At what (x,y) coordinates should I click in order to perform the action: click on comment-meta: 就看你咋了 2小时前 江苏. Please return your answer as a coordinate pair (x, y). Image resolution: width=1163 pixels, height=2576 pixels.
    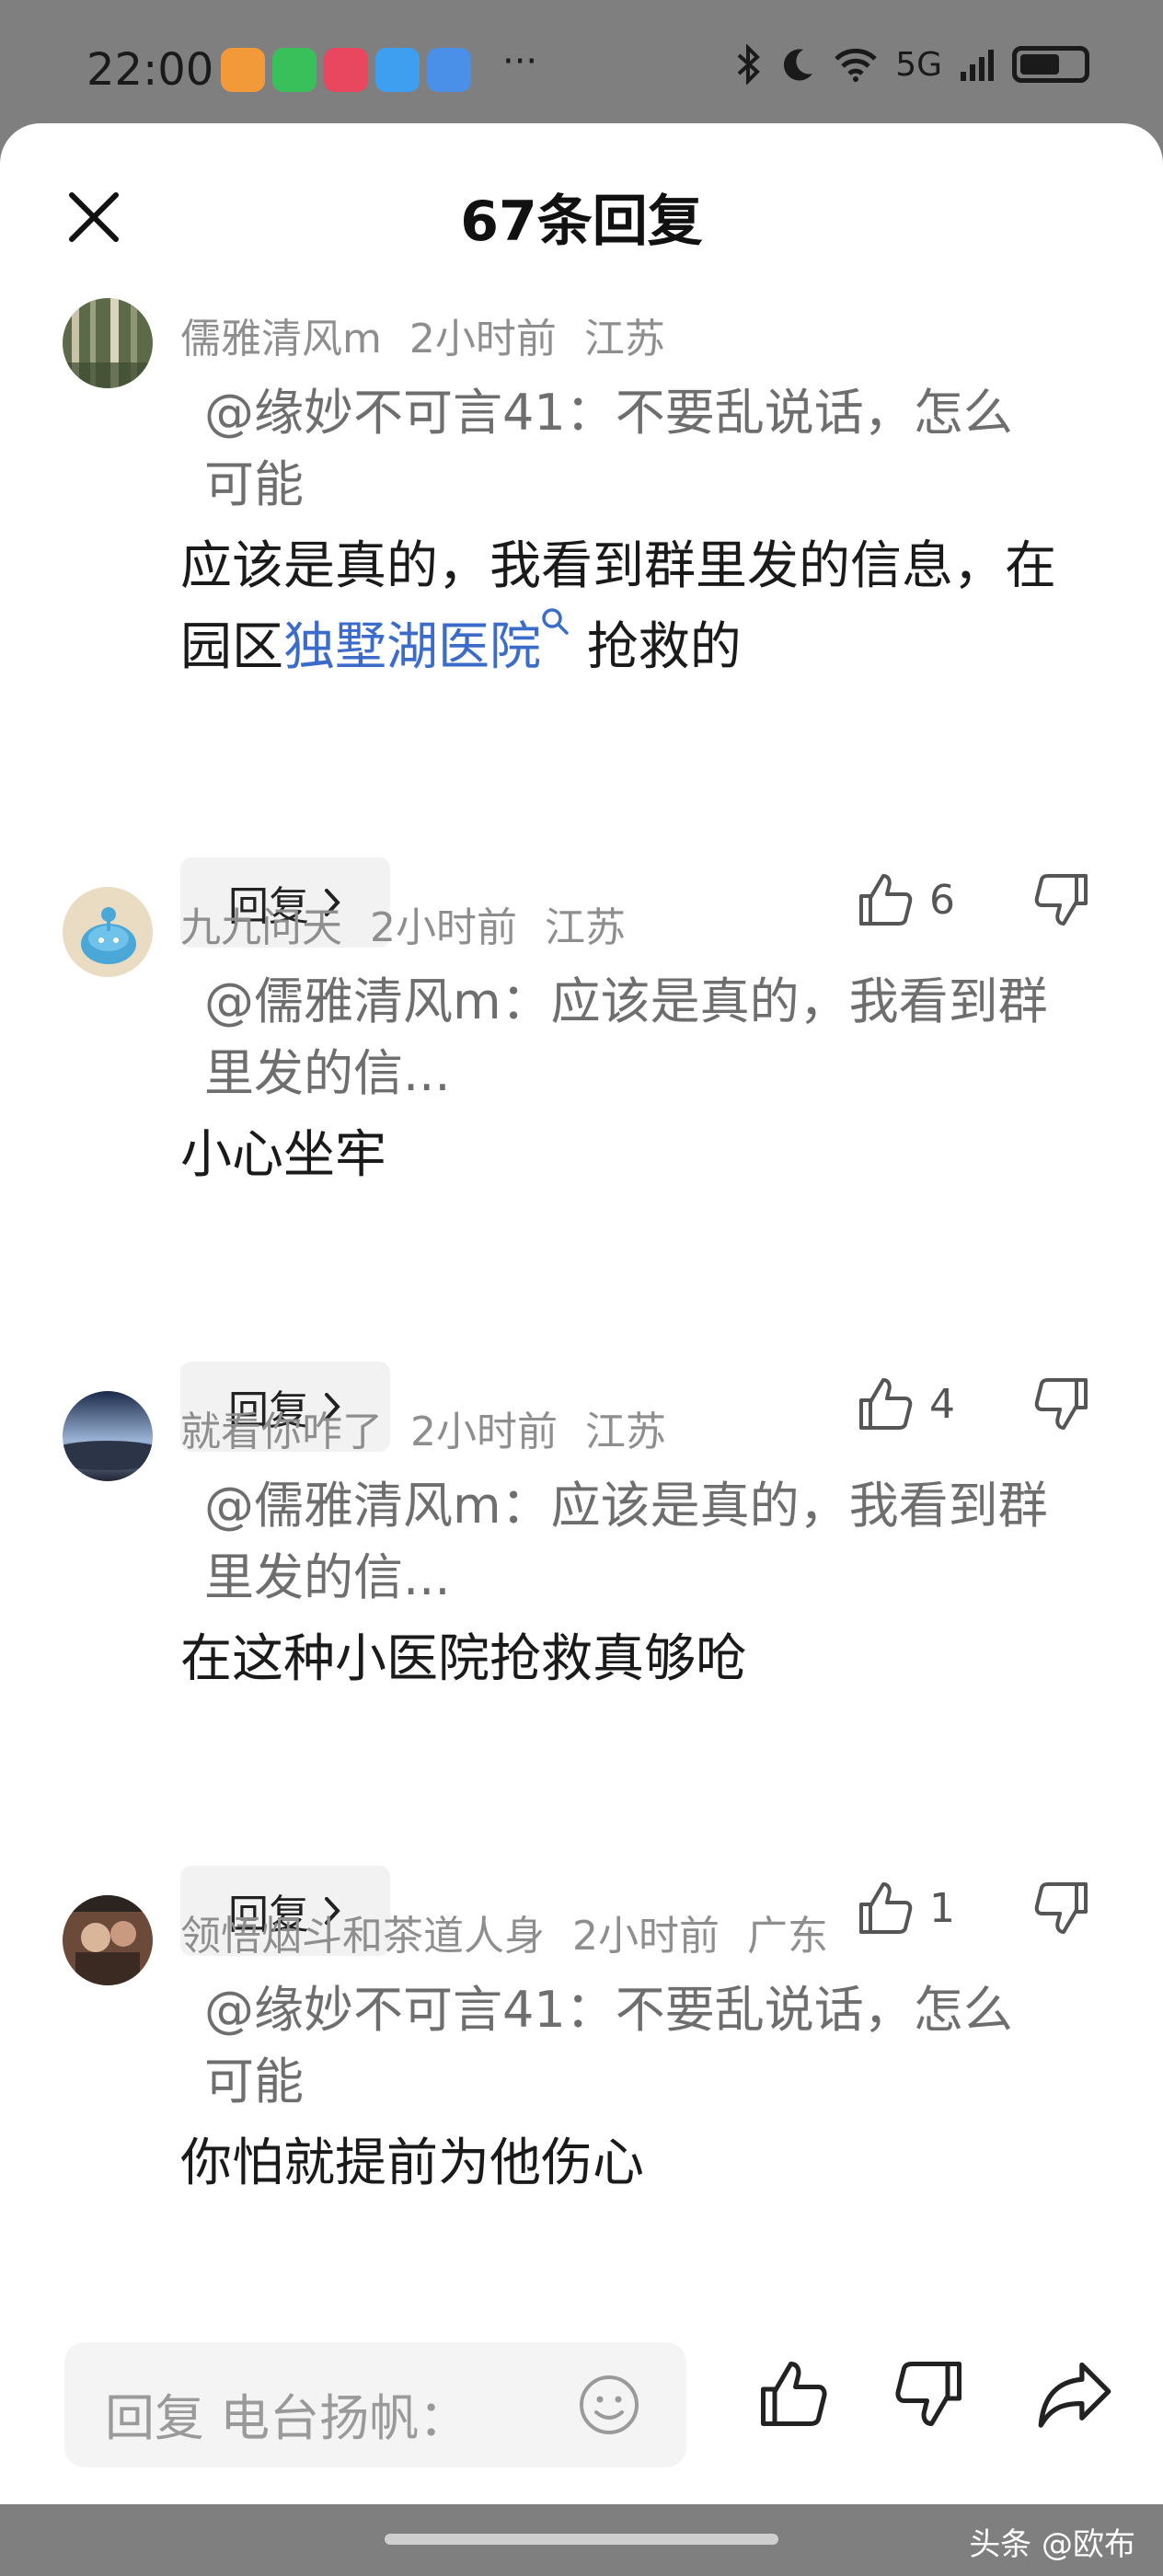
    Looking at the image, I should click on (437, 1427).